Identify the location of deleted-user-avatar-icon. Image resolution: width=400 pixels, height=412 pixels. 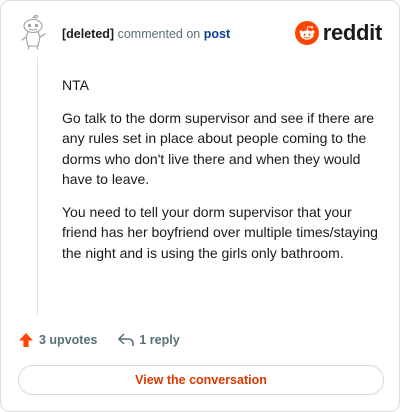
(34, 32).